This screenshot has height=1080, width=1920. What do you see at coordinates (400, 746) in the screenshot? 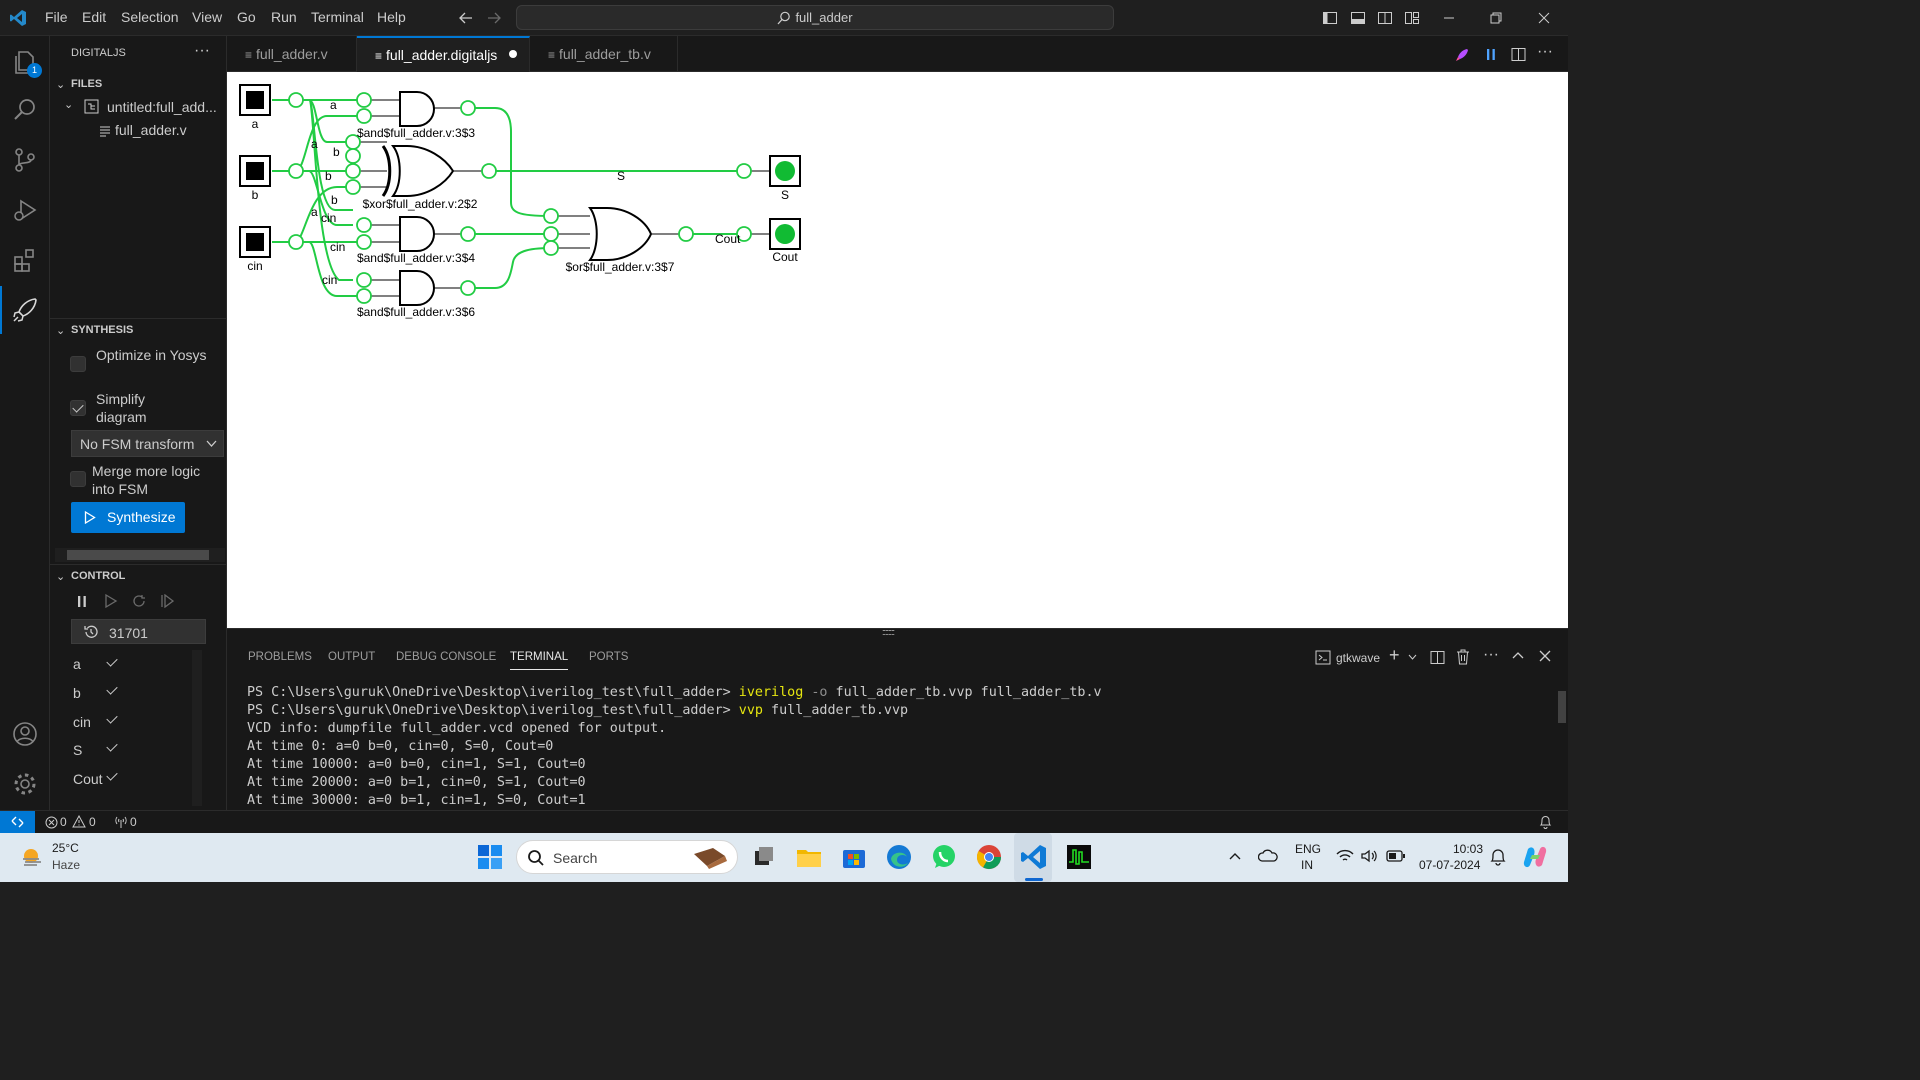
I see `terminal-line: At time 0: a=0 b=0, cin=0, S=0, Cout=0` at bounding box center [400, 746].